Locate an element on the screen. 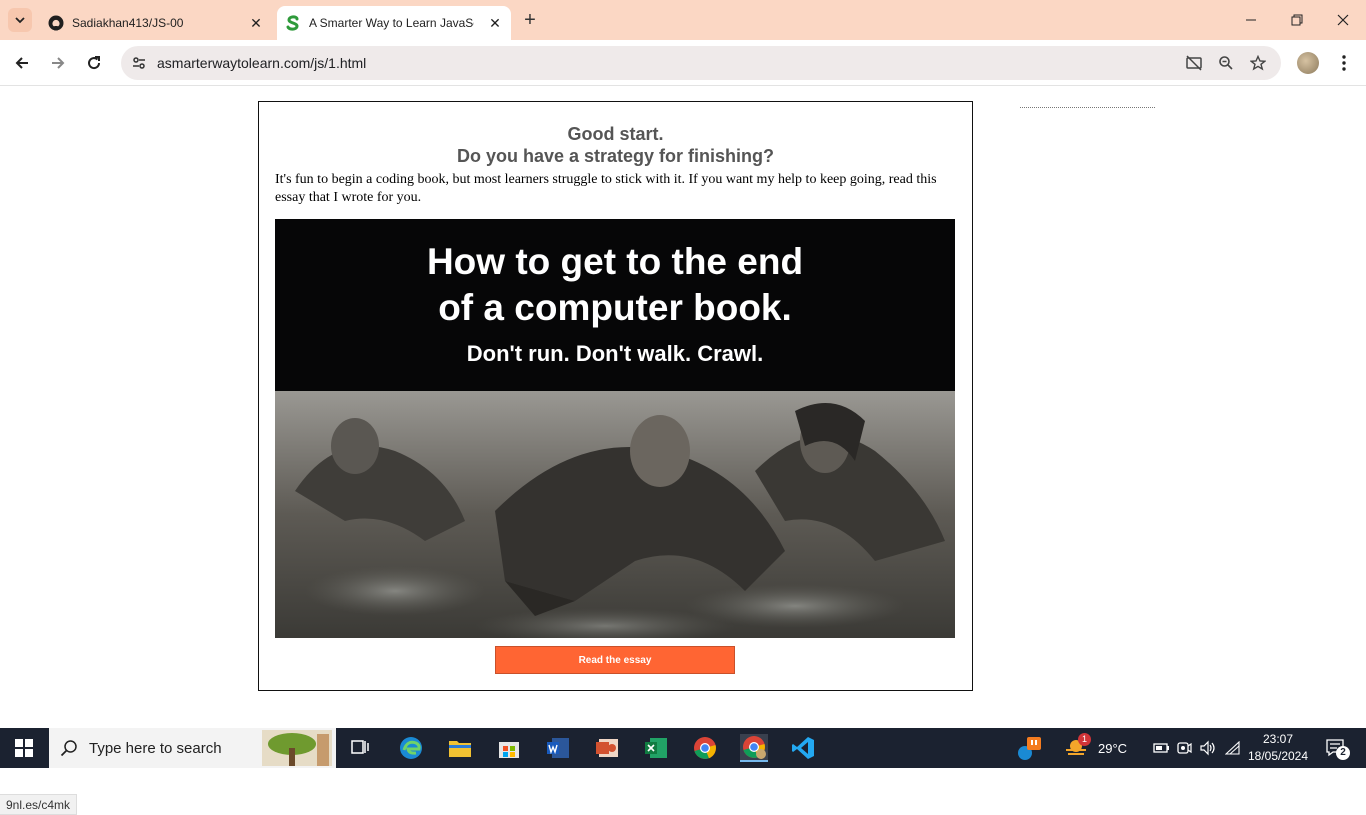 The height and width of the screenshot is (815, 1366). arrow-right-icon is located at coordinates (58, 63).